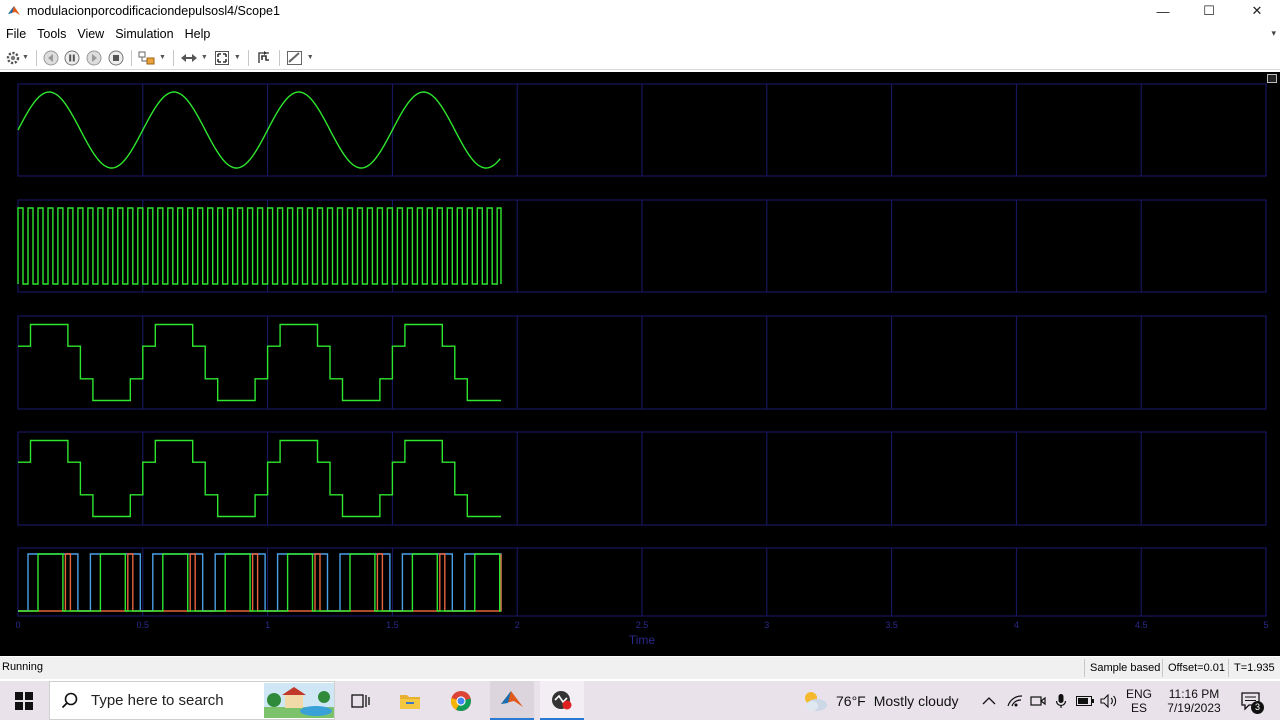 The width and height of the screenshot is (1280, 720). I want to click on battery-icon, so click(1085, 700).